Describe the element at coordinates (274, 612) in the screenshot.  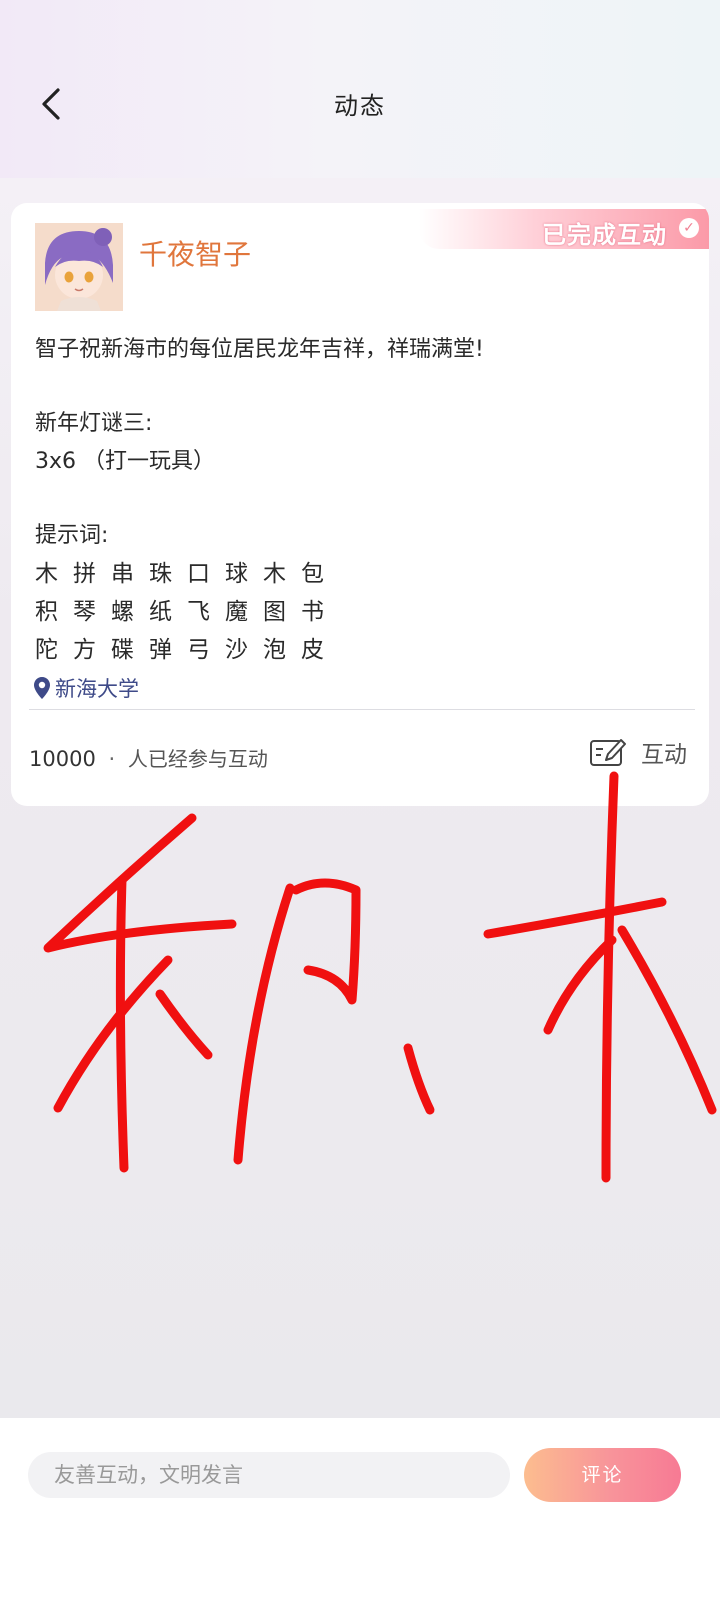
I see `hint-char: 图` at that location.